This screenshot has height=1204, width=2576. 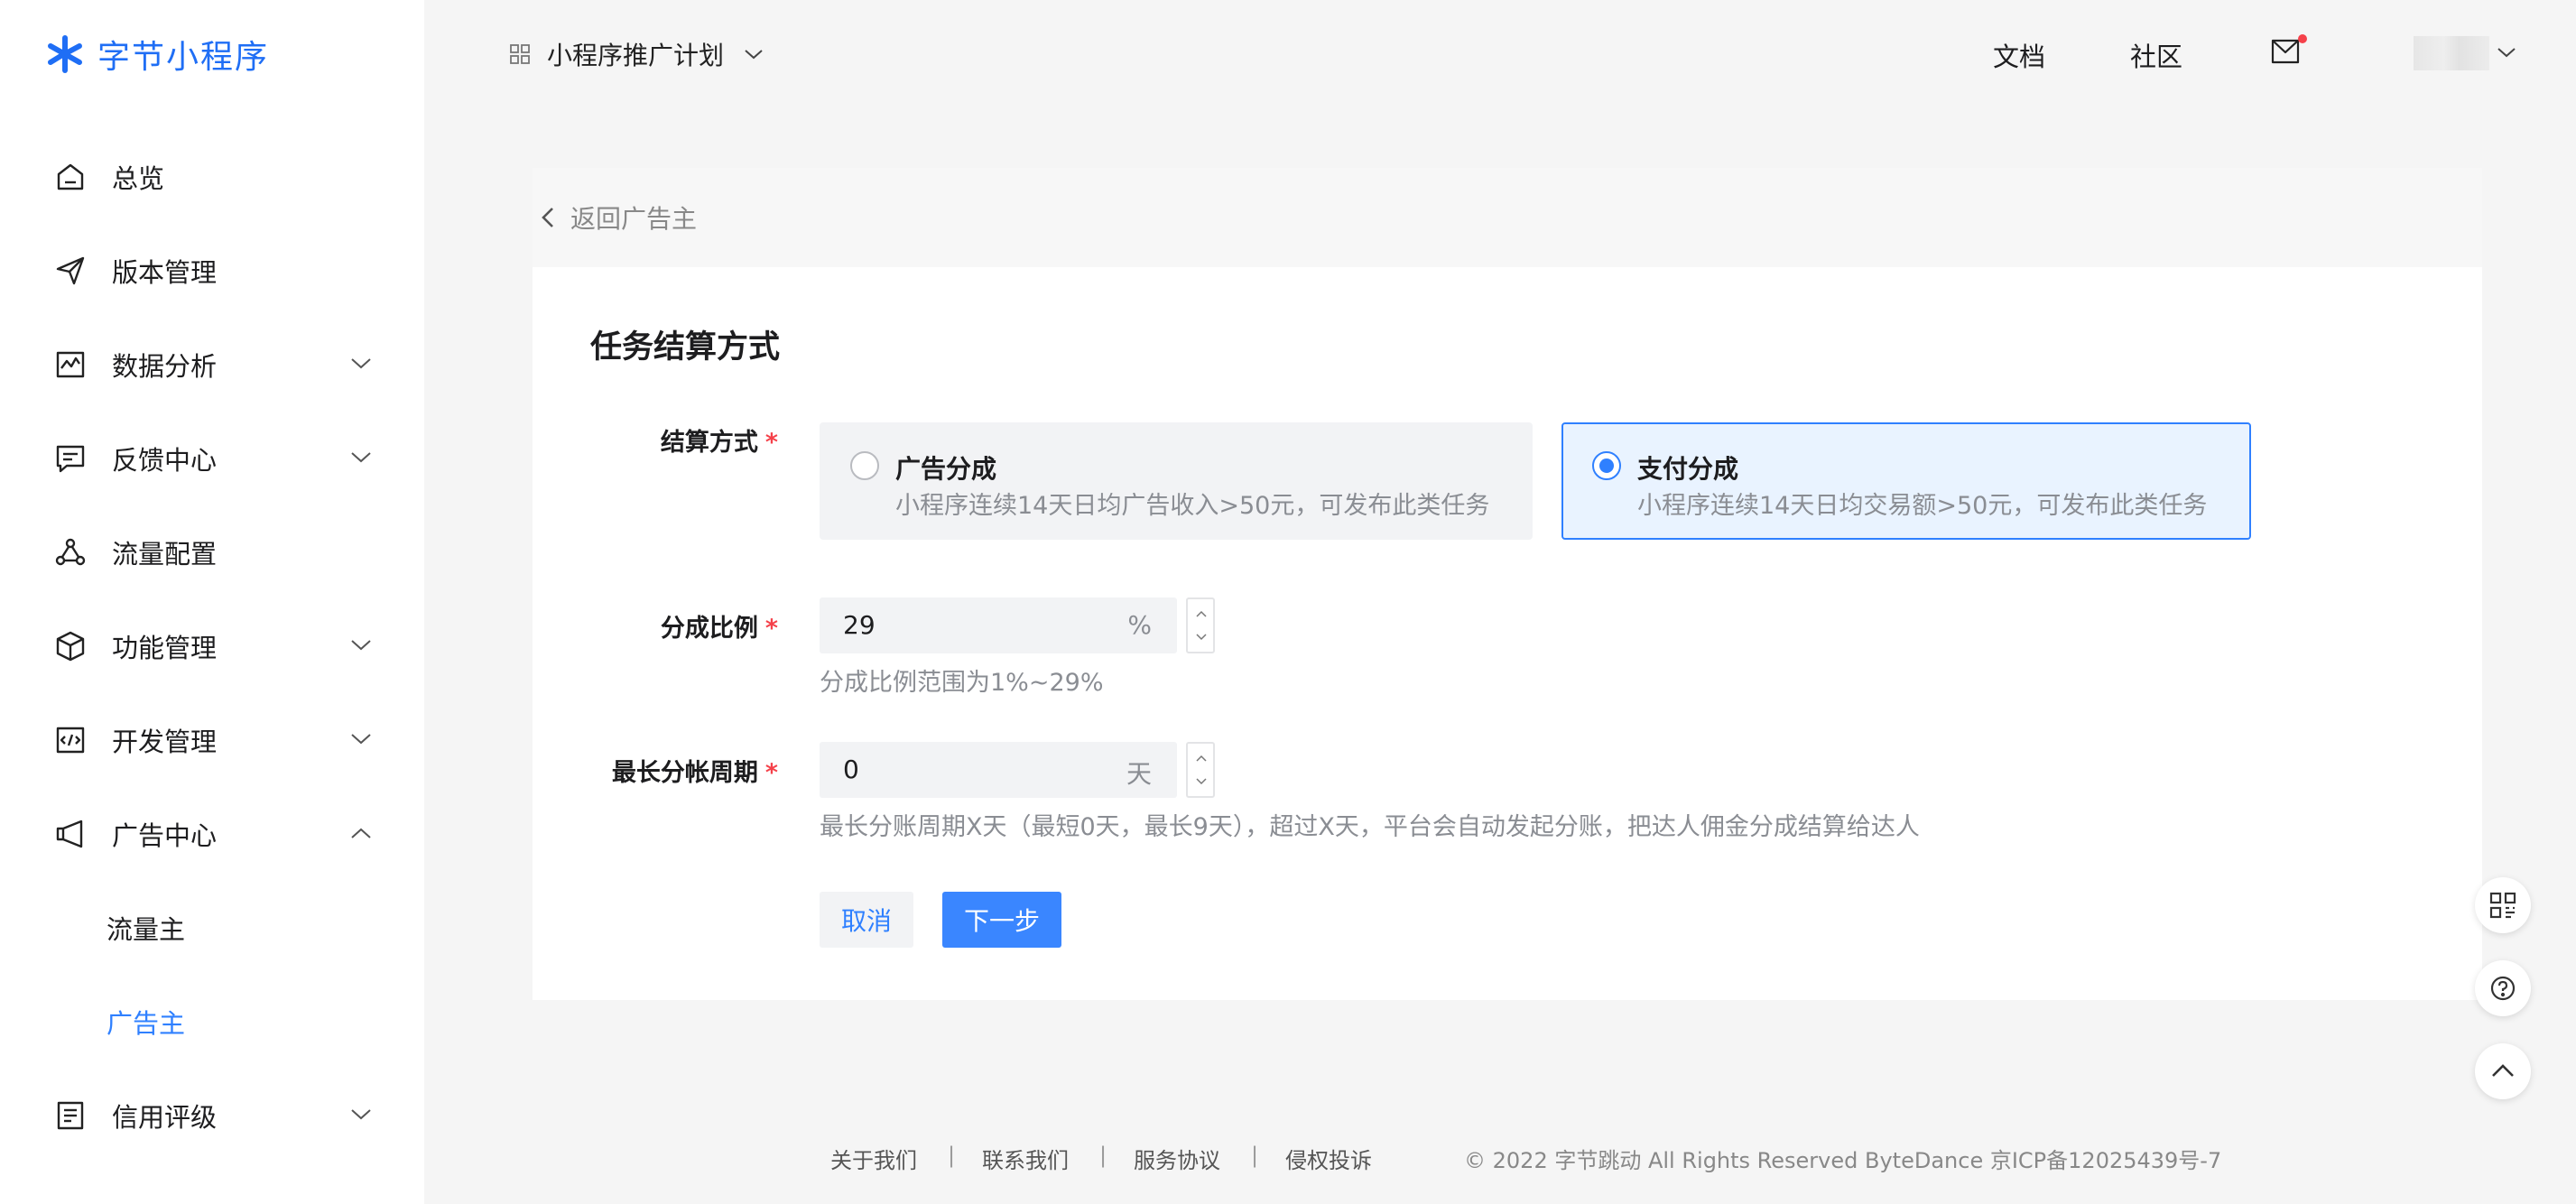 I want to click on code-icon, so click(x=71, y=740).